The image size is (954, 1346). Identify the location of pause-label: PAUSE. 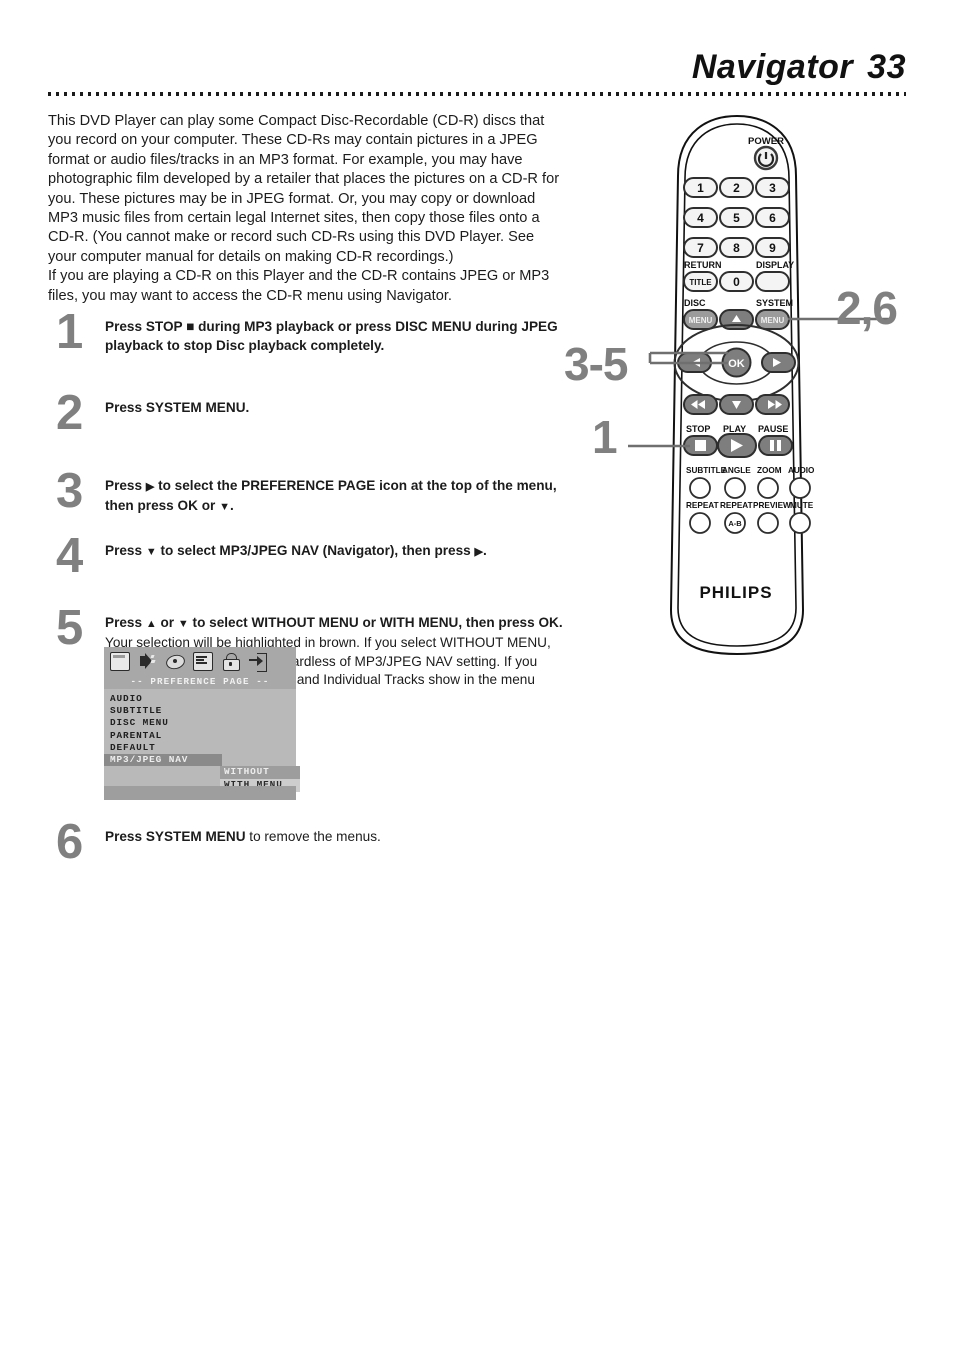
(773, 429).